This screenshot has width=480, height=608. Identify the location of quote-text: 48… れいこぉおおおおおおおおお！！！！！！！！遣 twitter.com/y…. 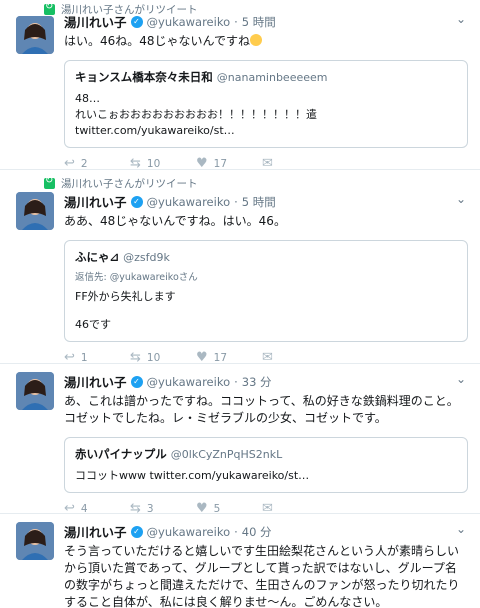
(196, 114).